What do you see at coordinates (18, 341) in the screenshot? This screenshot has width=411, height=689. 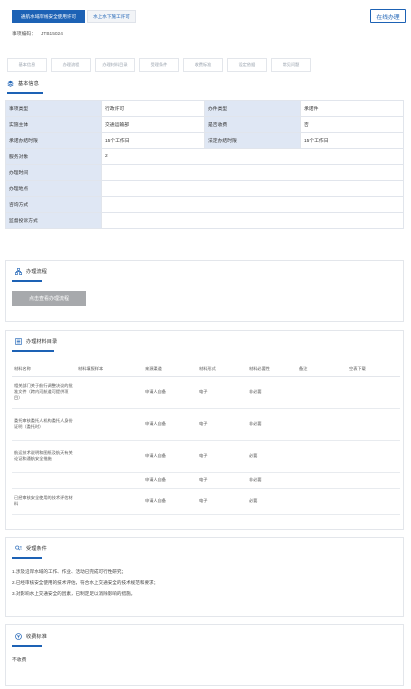 I see `list-doc-icon` at bounding box center [18, 341].